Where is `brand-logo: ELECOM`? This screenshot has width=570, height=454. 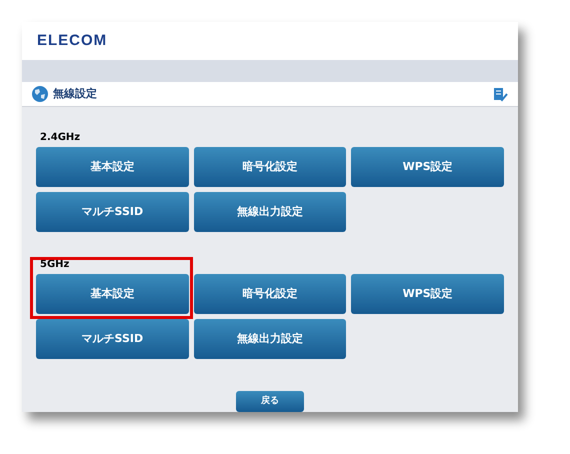
brand-logo: ELECOM is located at coordinates (72, 40).